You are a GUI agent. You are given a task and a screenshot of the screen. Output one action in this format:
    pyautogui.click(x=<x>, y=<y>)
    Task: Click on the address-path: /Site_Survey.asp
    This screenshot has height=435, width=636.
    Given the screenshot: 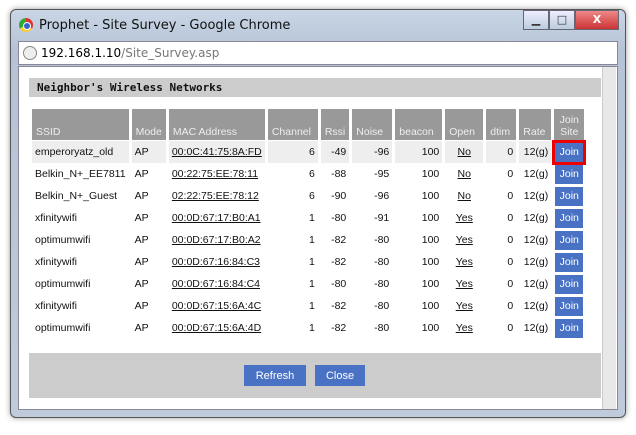 What is the action you would take?
    pyautogui.click(x=170, y=53)
    